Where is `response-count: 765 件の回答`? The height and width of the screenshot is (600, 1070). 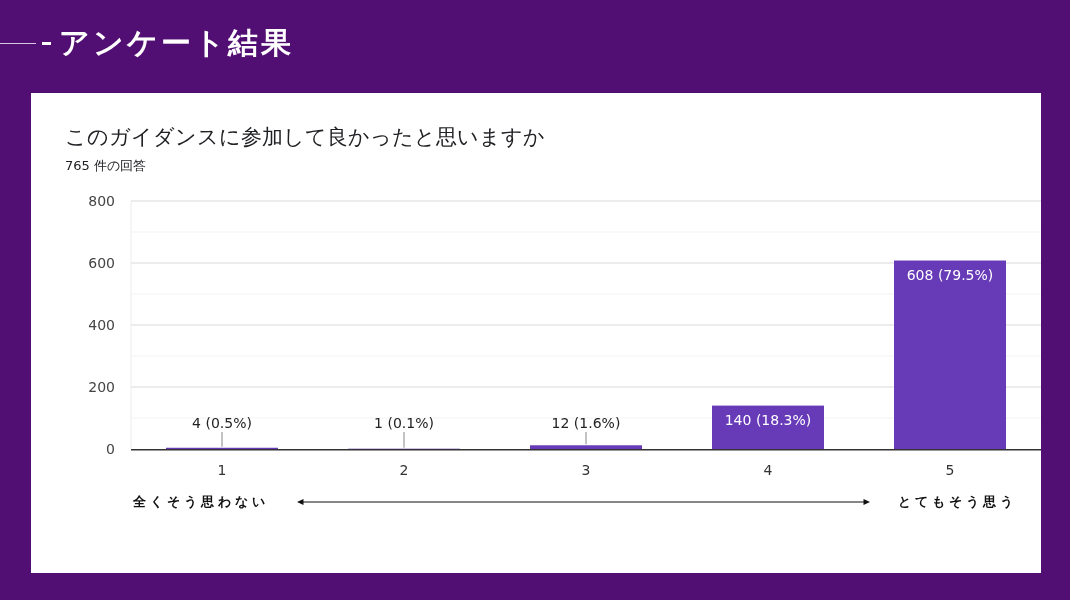 response-count: 765 件の回答 is located at coordinates (106, 166).